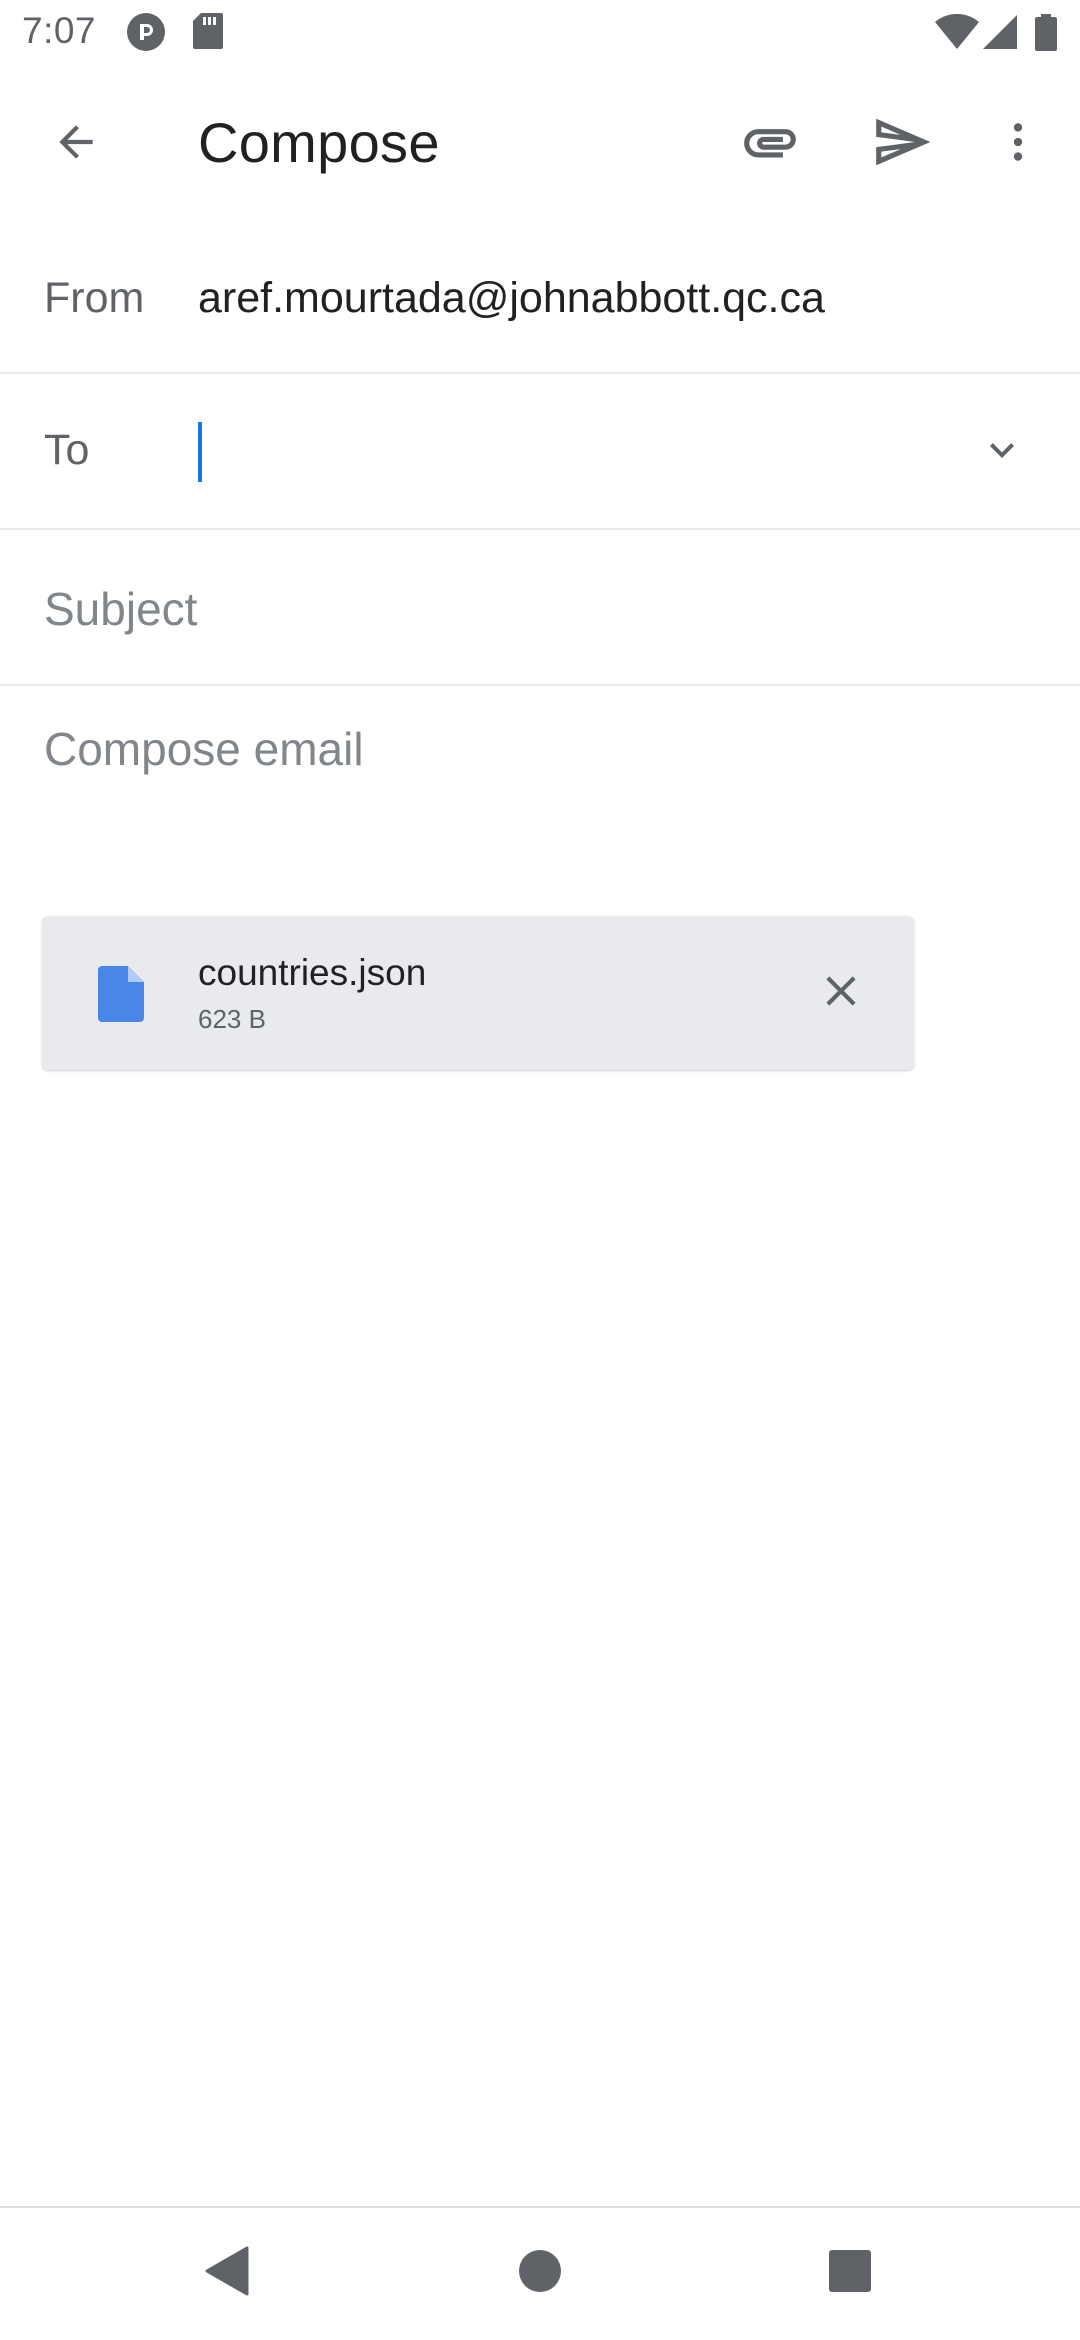 Image resolution: width=1080 pixels, height=2340 pixels. I want to click on to-input, so click(568, 450).